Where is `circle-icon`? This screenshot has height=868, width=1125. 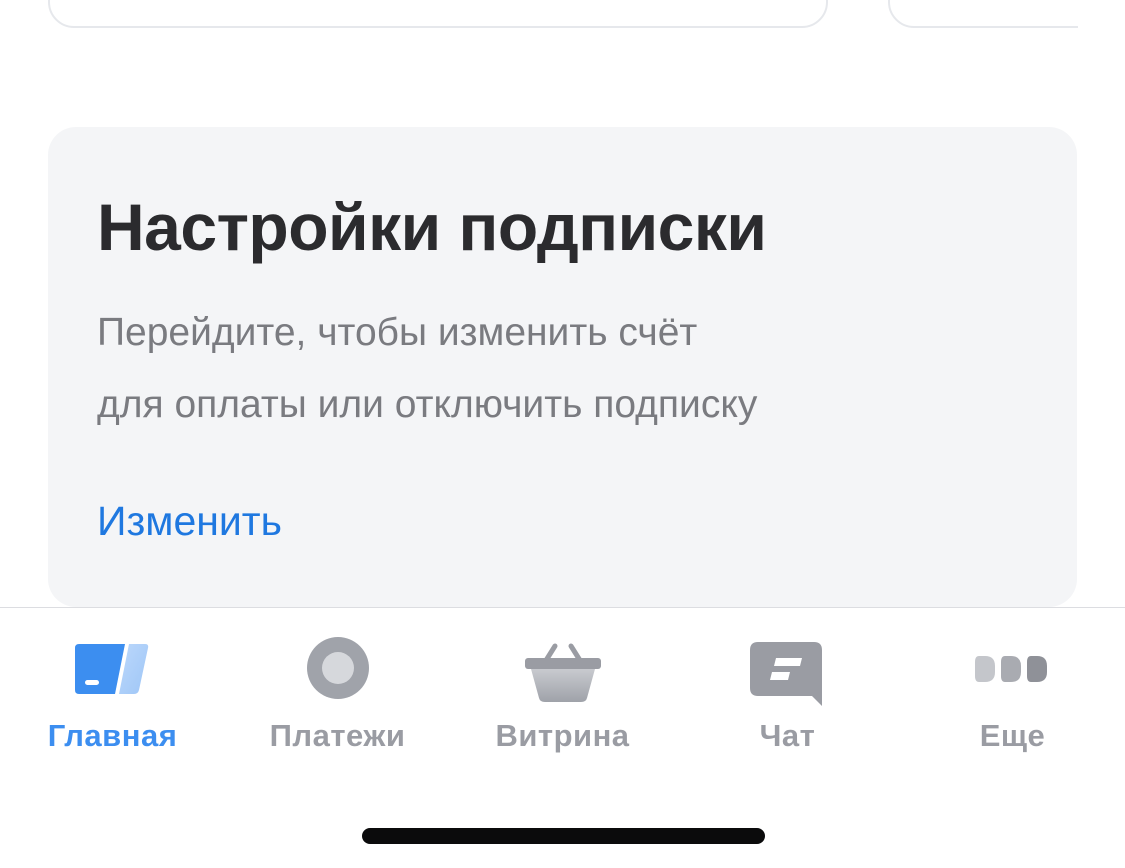
circle-icon is located at coordinates (338, 671).